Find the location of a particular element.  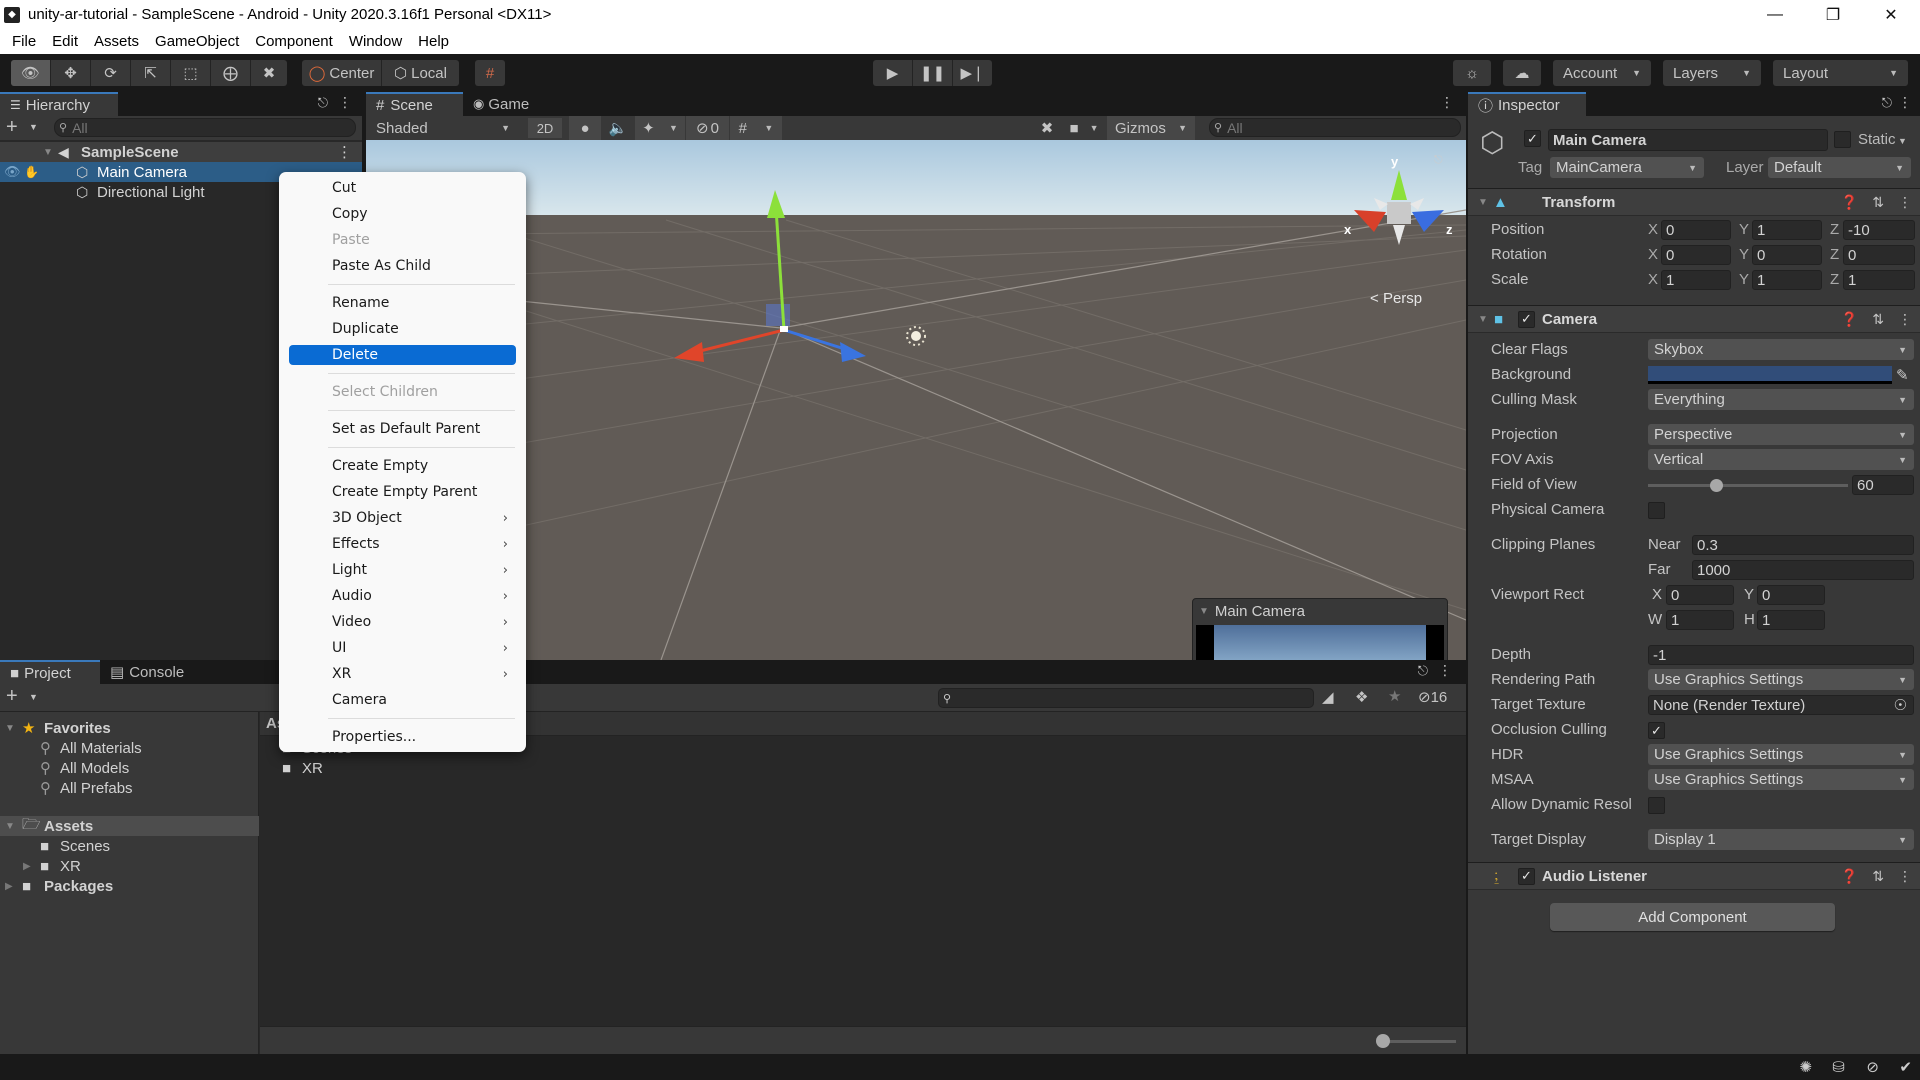

active-checkbox: ✓ is located at coordinates (1532, 138).